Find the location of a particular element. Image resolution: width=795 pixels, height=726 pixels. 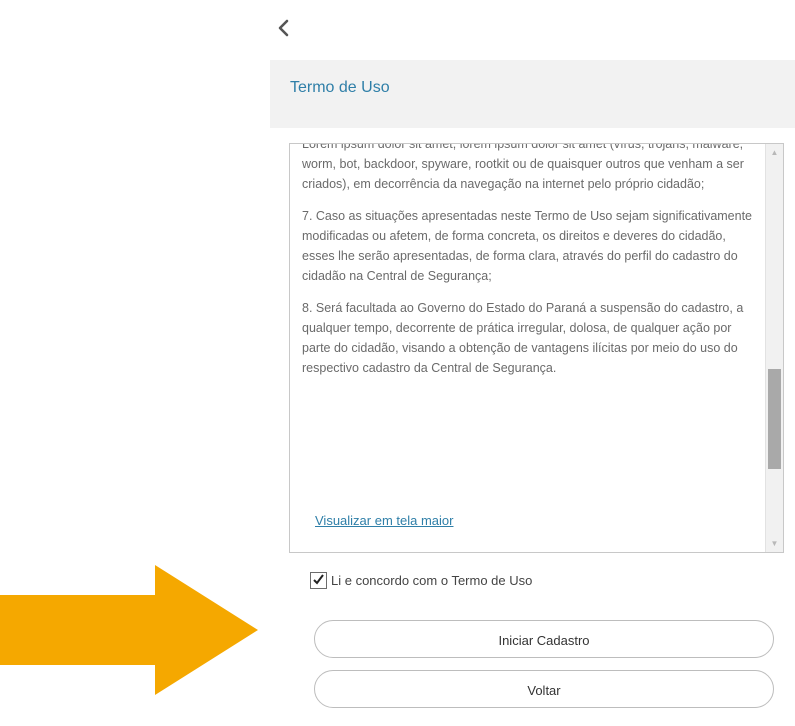

view-larger-link: Visualizar em tela maior is located at coordinates (384, 520).